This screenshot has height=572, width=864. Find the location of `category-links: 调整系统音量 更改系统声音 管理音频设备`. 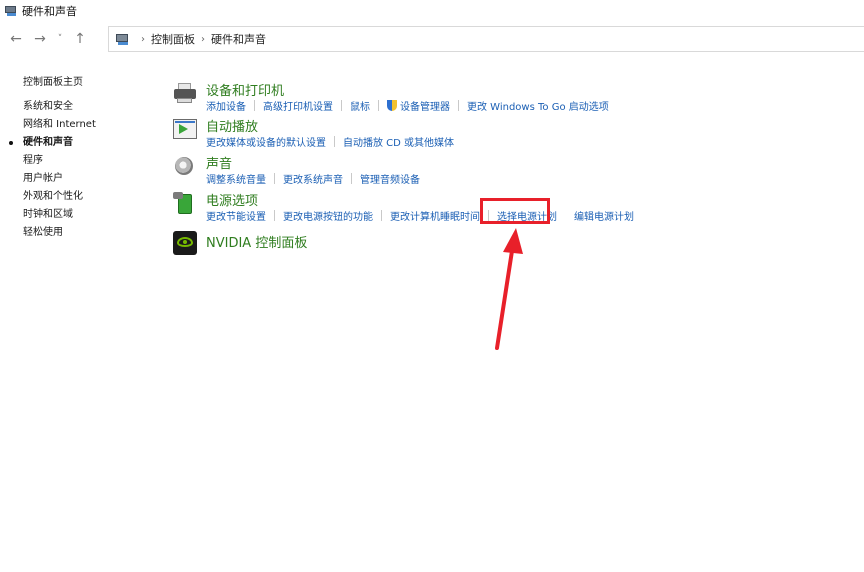

category-links: 调整系统音量 更改系统声音 管理音频设备 is located at coordinates (313, 178).